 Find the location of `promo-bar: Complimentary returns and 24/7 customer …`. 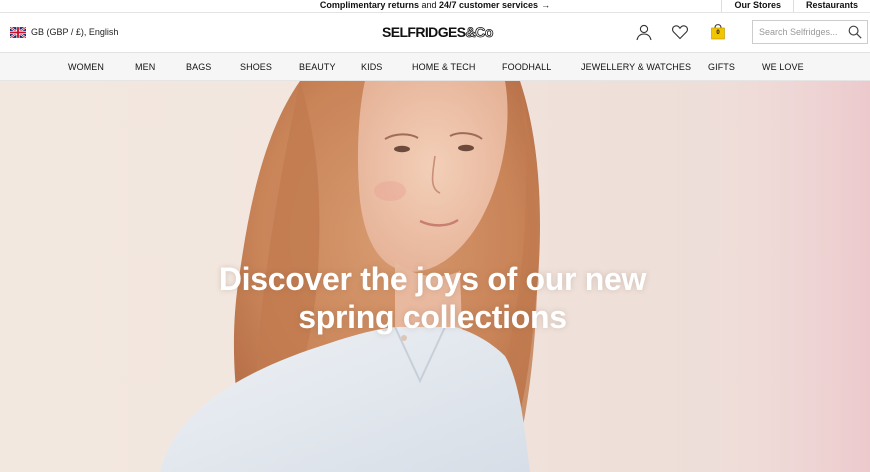

promo-bar: Complimentary returns and 24/7 customer … is located at coordinates (435, 6).